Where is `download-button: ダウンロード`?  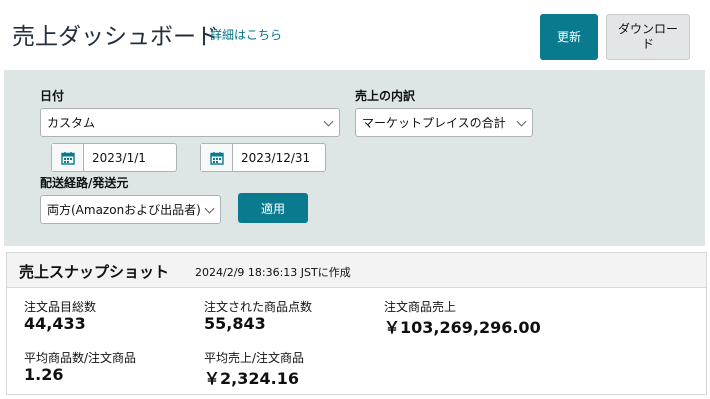
download-button: ダウンロード is located at coordinates (648, 37).